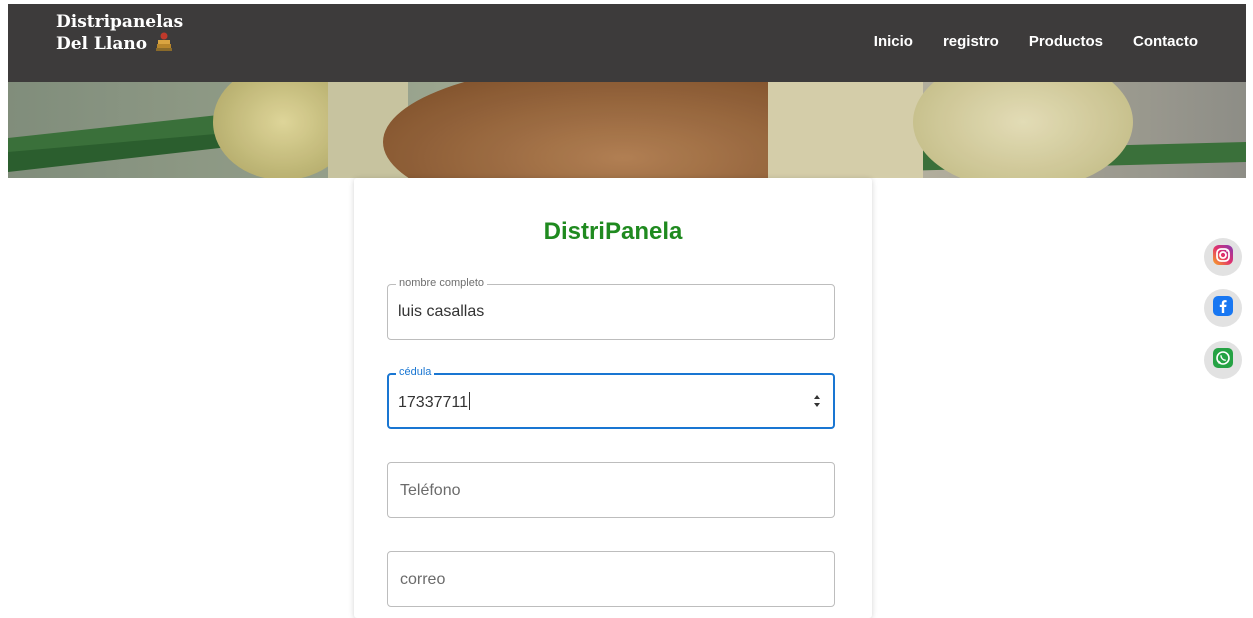  What do you see at coordinates (611, 308) in the screenshot?
I see `full-name-field: nombre completo luis casallas` at bounding box center [611, 308].